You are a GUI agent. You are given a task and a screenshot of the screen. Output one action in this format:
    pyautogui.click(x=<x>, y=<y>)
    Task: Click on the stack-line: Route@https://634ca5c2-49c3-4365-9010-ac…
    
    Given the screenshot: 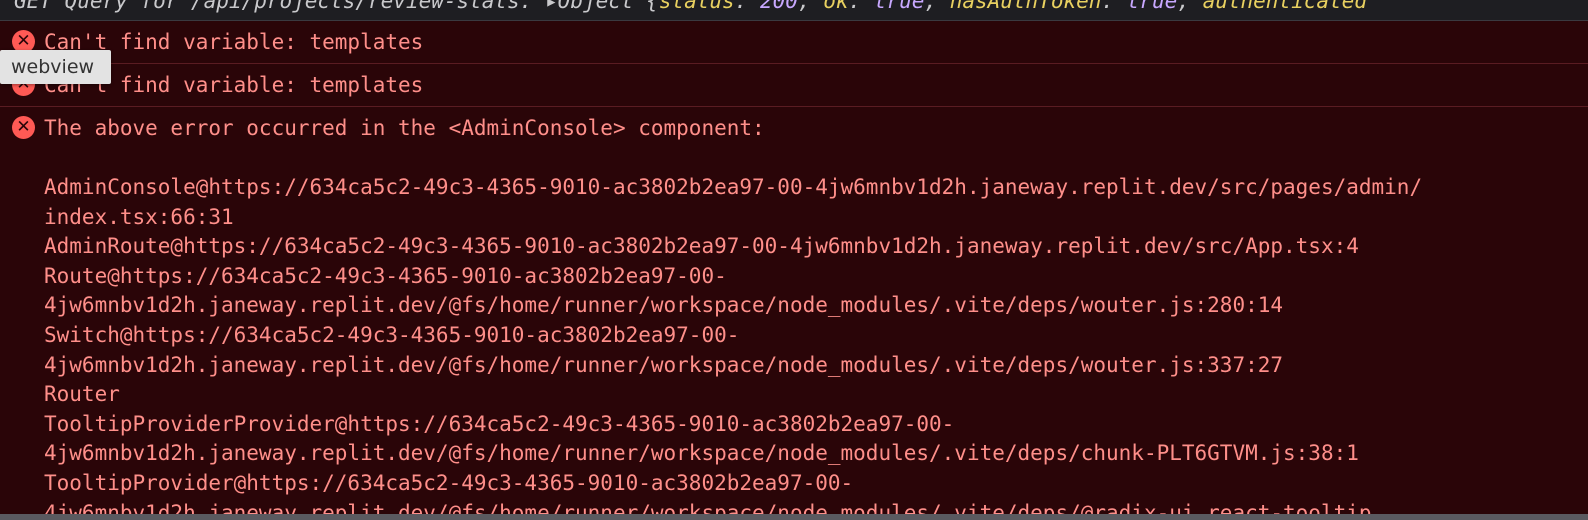 What is the action you would take?
    pyautogui.click(x=733, y=277)
    